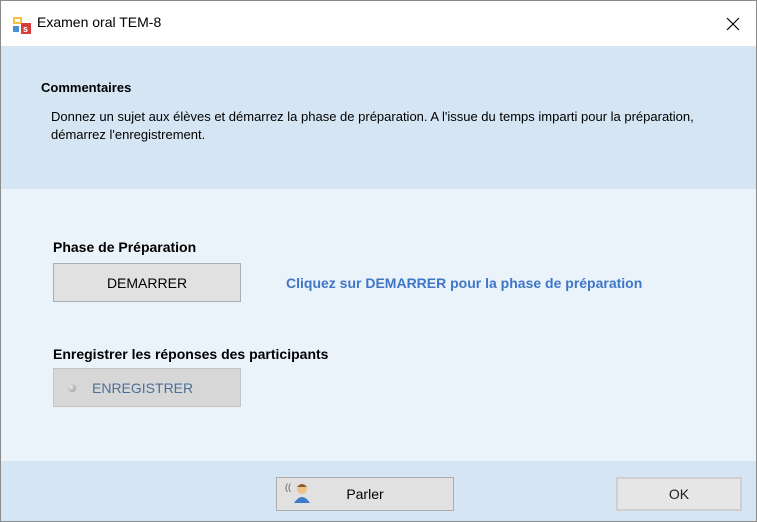  I want to click on window-title: Examen oral TEM-8, so click(99, 22).